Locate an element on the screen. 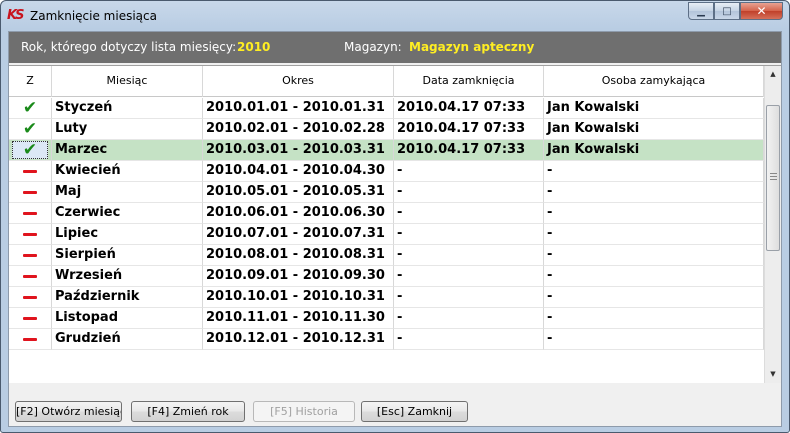 This screenshot has width=790, height=433. grip-icon is located at coordinates (773, 176).